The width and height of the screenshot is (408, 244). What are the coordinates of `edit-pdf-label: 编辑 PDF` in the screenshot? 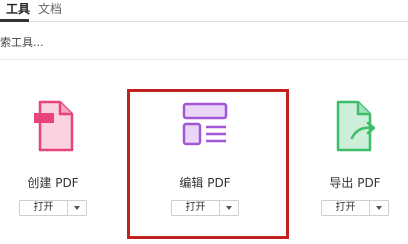 It's located at (205, 183).